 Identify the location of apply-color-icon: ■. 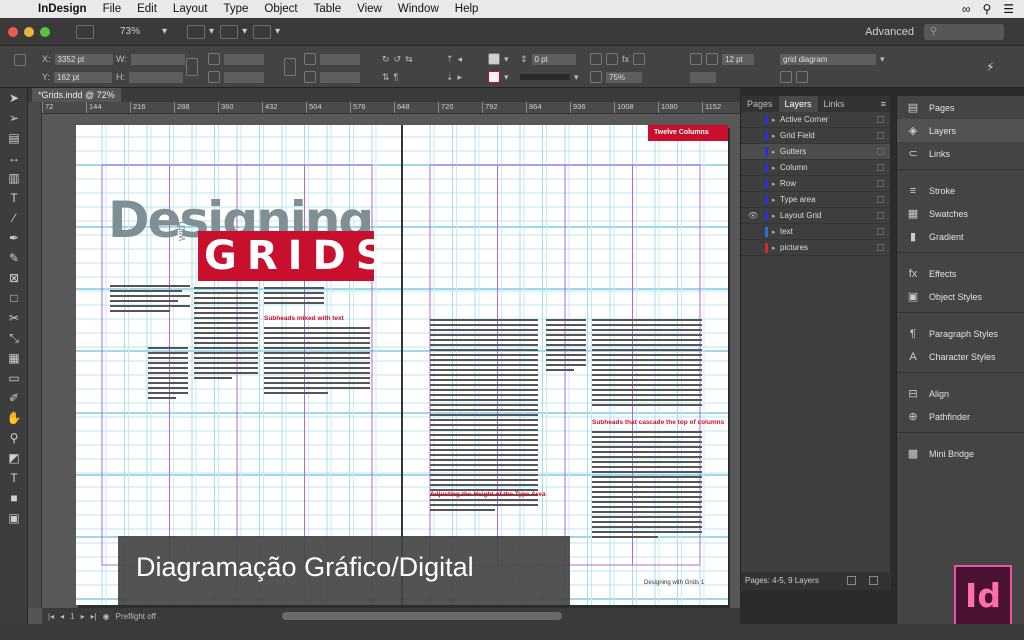
(14, 498).